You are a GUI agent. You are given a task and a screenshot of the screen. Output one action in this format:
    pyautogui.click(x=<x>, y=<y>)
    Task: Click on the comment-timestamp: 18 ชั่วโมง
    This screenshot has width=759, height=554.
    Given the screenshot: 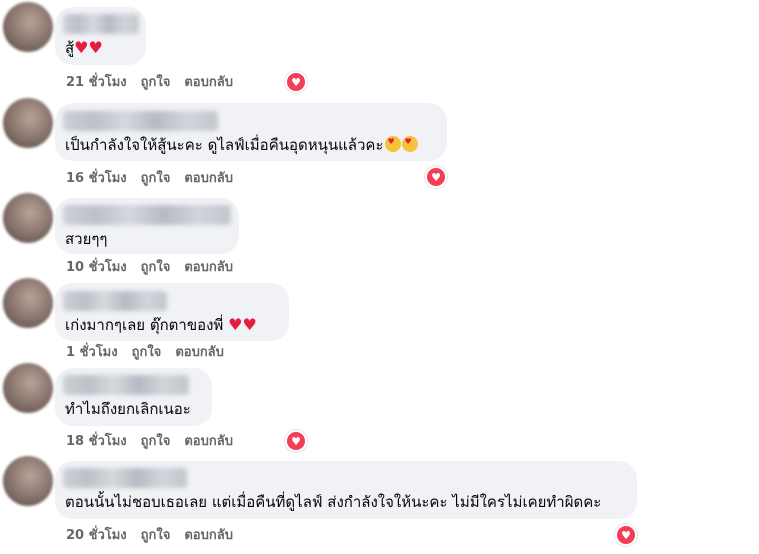 What is the action you would take?
    pyautogui.click(x=96, y=442)
    